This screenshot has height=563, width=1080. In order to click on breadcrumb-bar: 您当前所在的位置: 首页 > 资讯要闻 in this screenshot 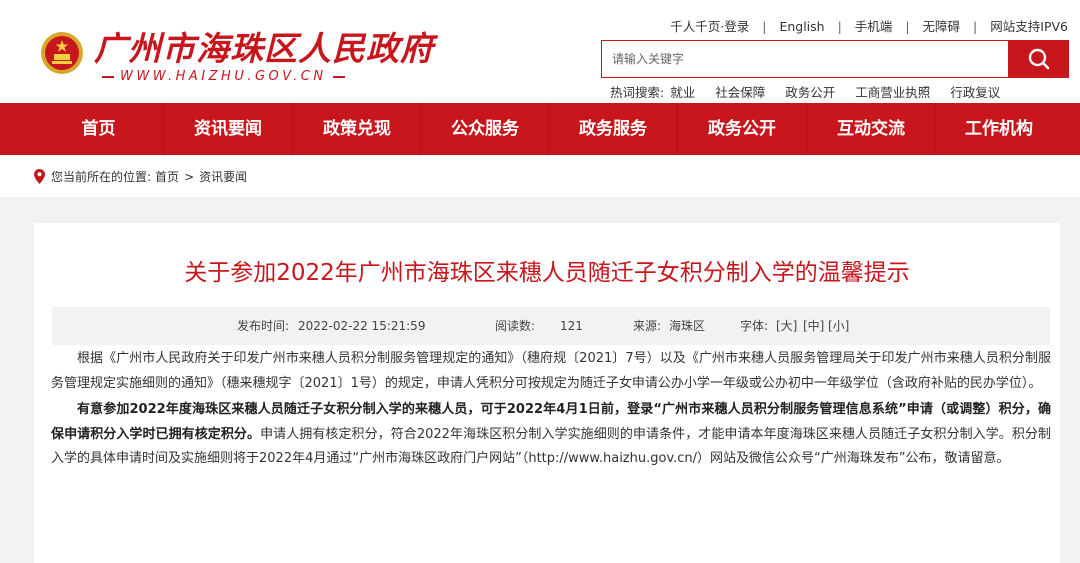, I will do `click(540, 176)`.